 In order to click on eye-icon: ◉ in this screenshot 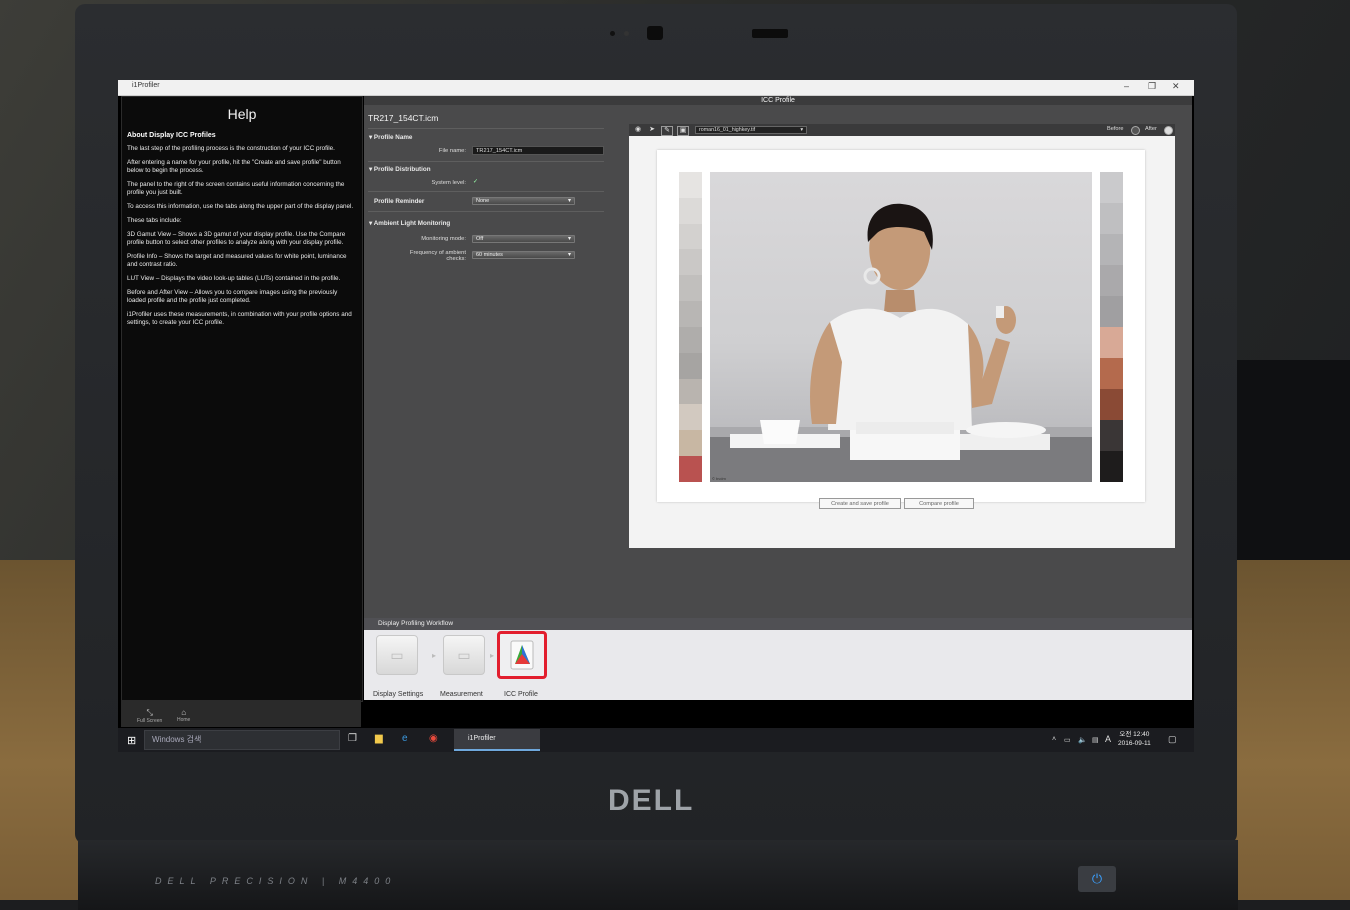, I will do `click(638, 130)`.